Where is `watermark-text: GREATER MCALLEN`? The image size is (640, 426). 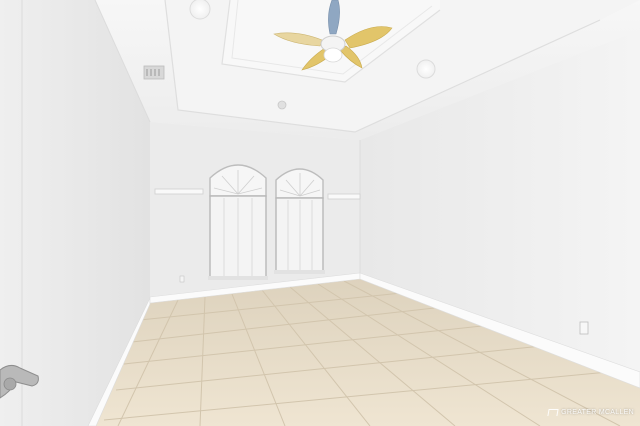
watermark-text: GREATER MCALLEN is located at coordinates (597, 412).